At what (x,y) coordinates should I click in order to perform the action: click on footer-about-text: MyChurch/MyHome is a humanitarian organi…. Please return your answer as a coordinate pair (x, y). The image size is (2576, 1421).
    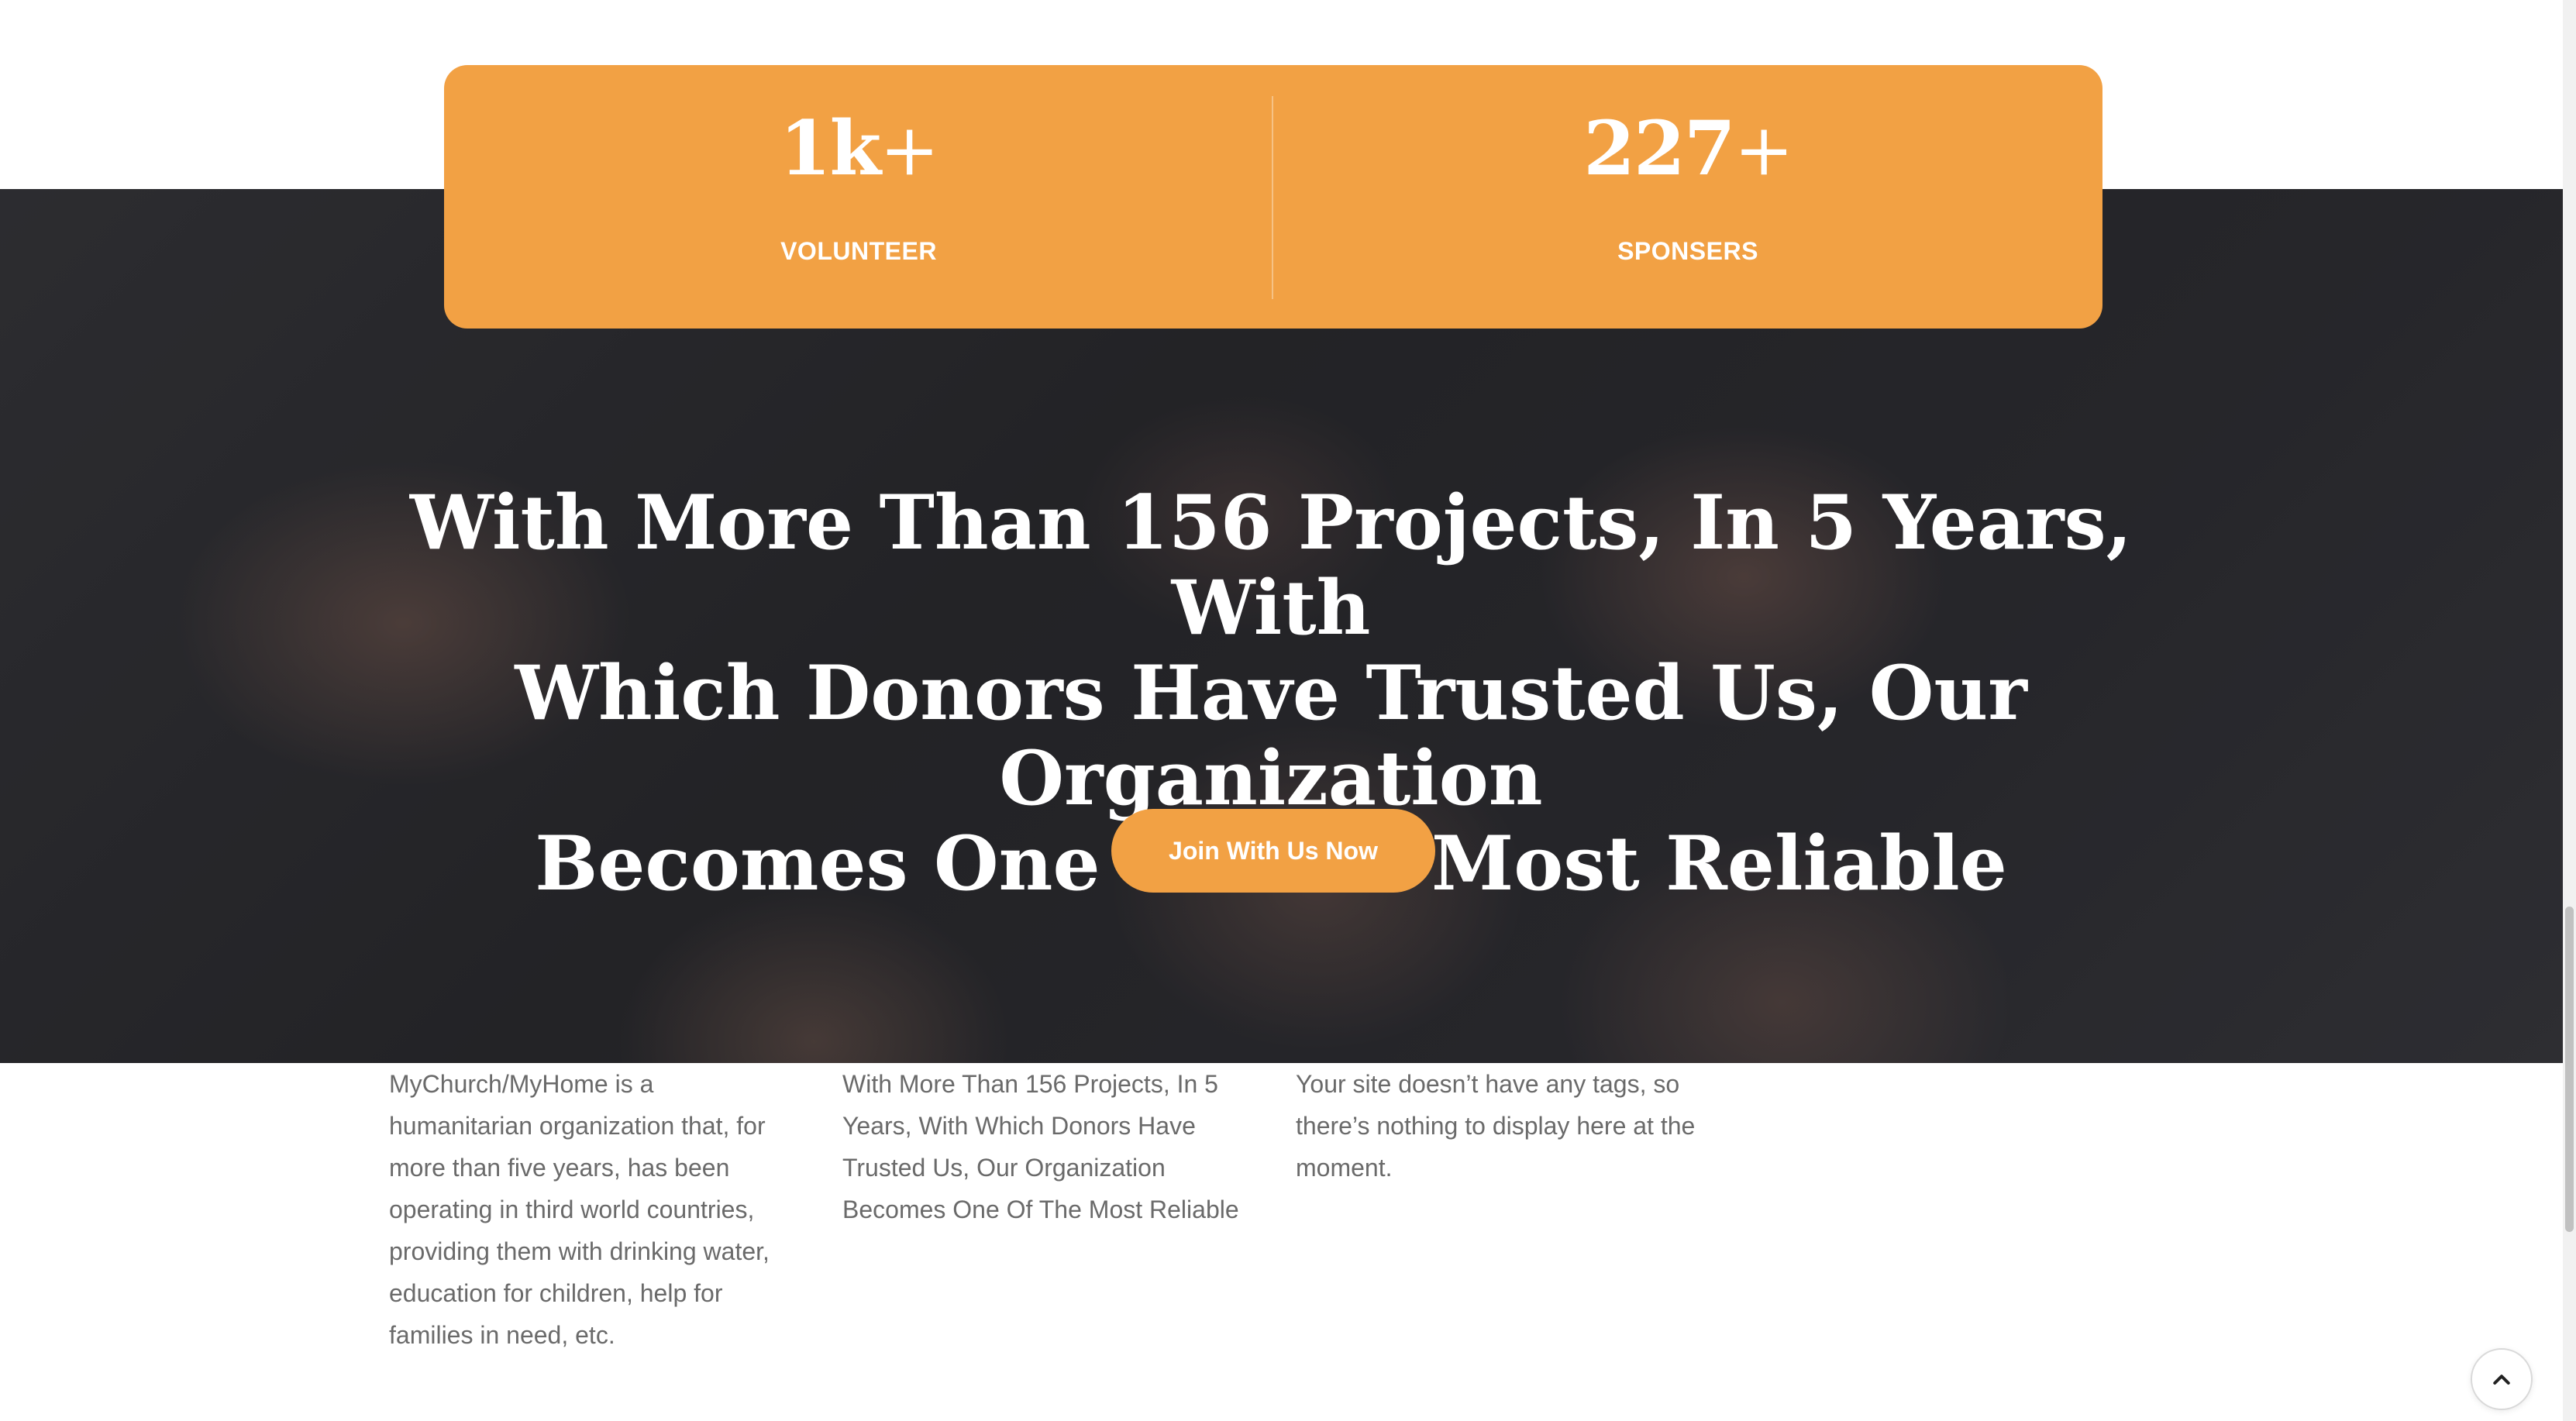
    Looking at the image, I should click on (579, 1209).